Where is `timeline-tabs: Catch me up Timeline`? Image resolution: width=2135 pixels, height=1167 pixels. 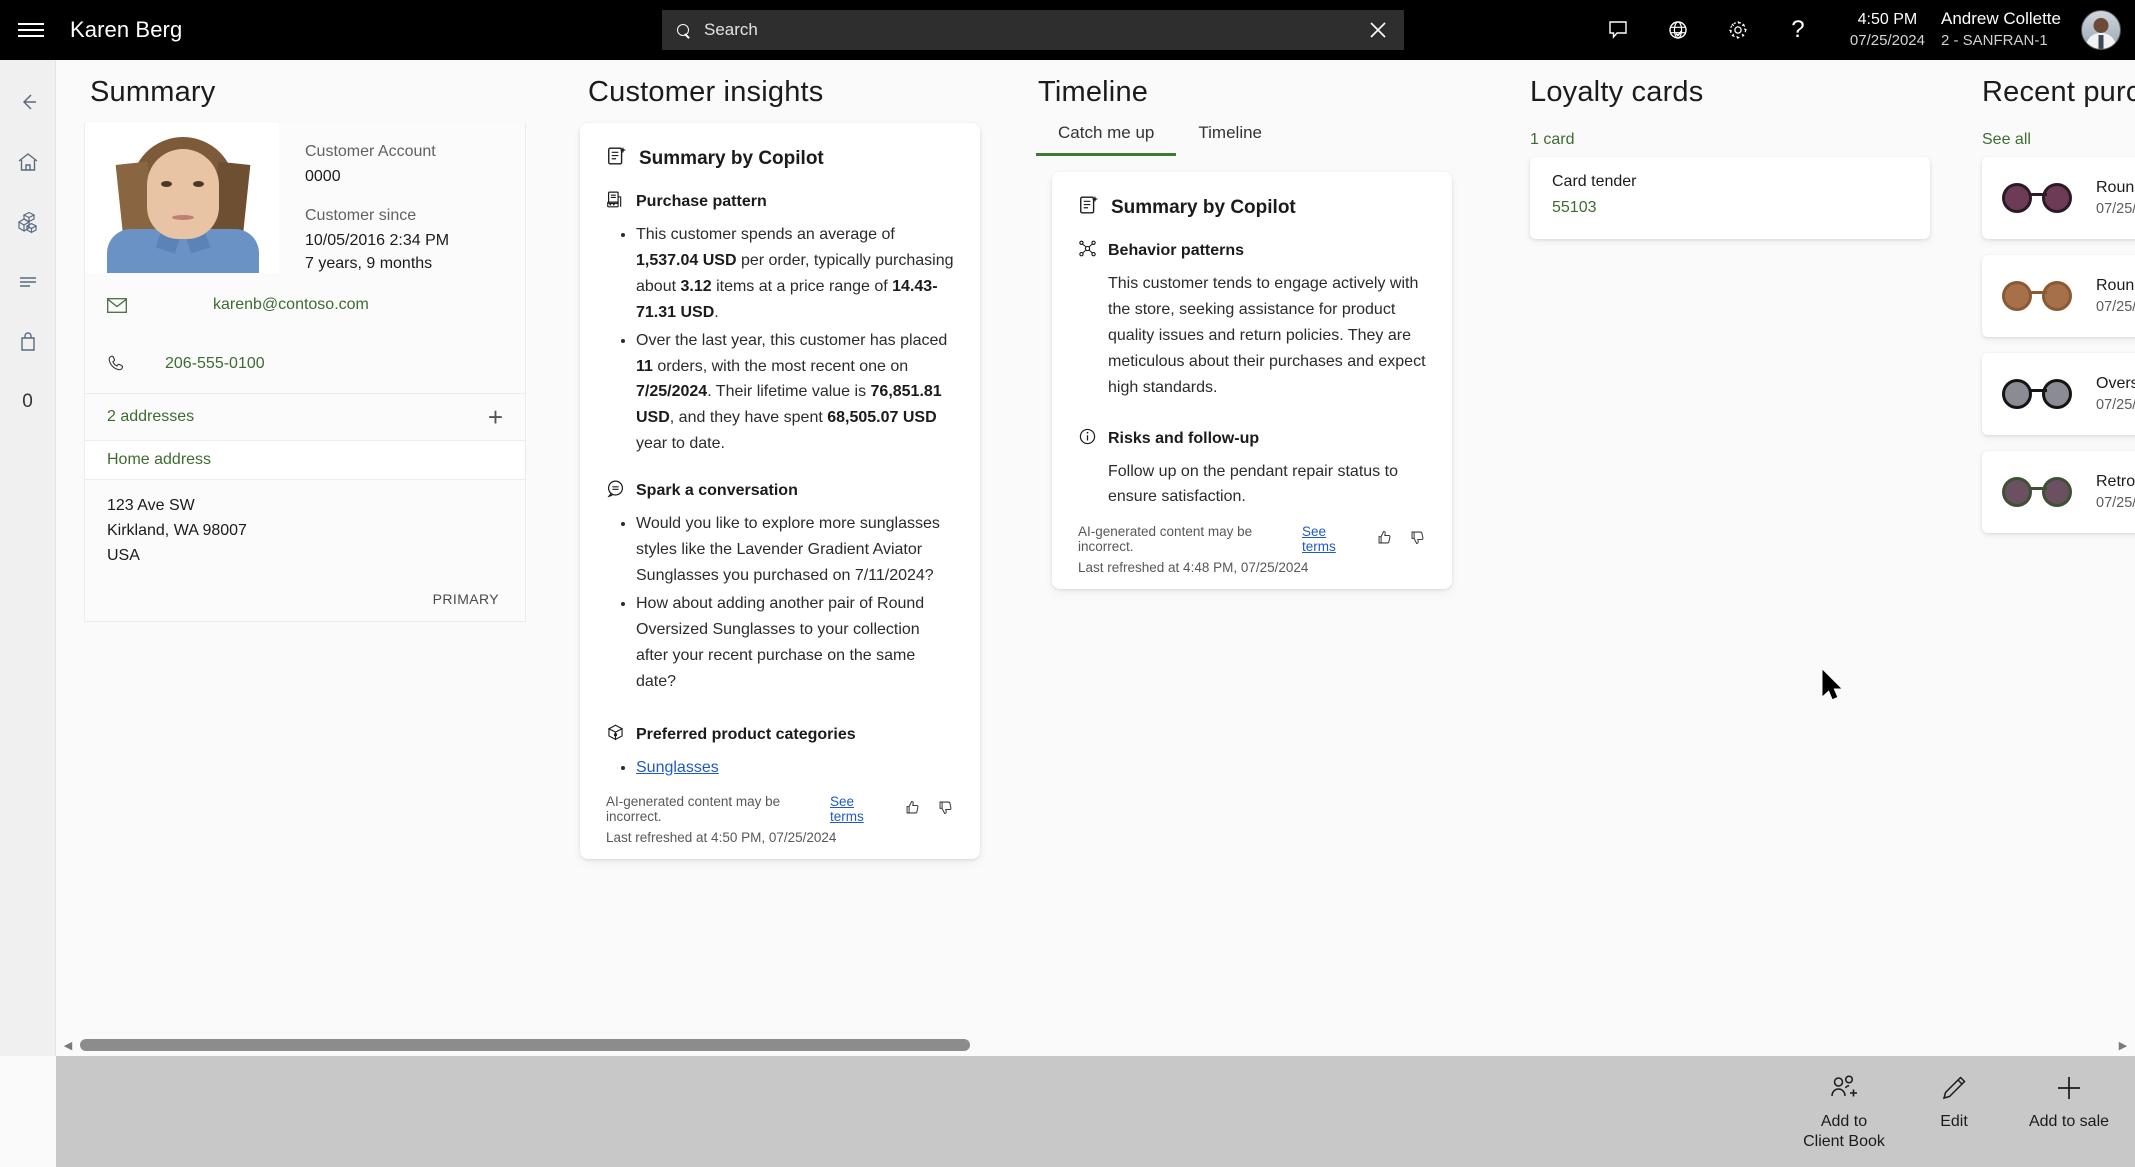
timeline-tabs: Catch me up Timeline is located at coordinates (1252, 139).